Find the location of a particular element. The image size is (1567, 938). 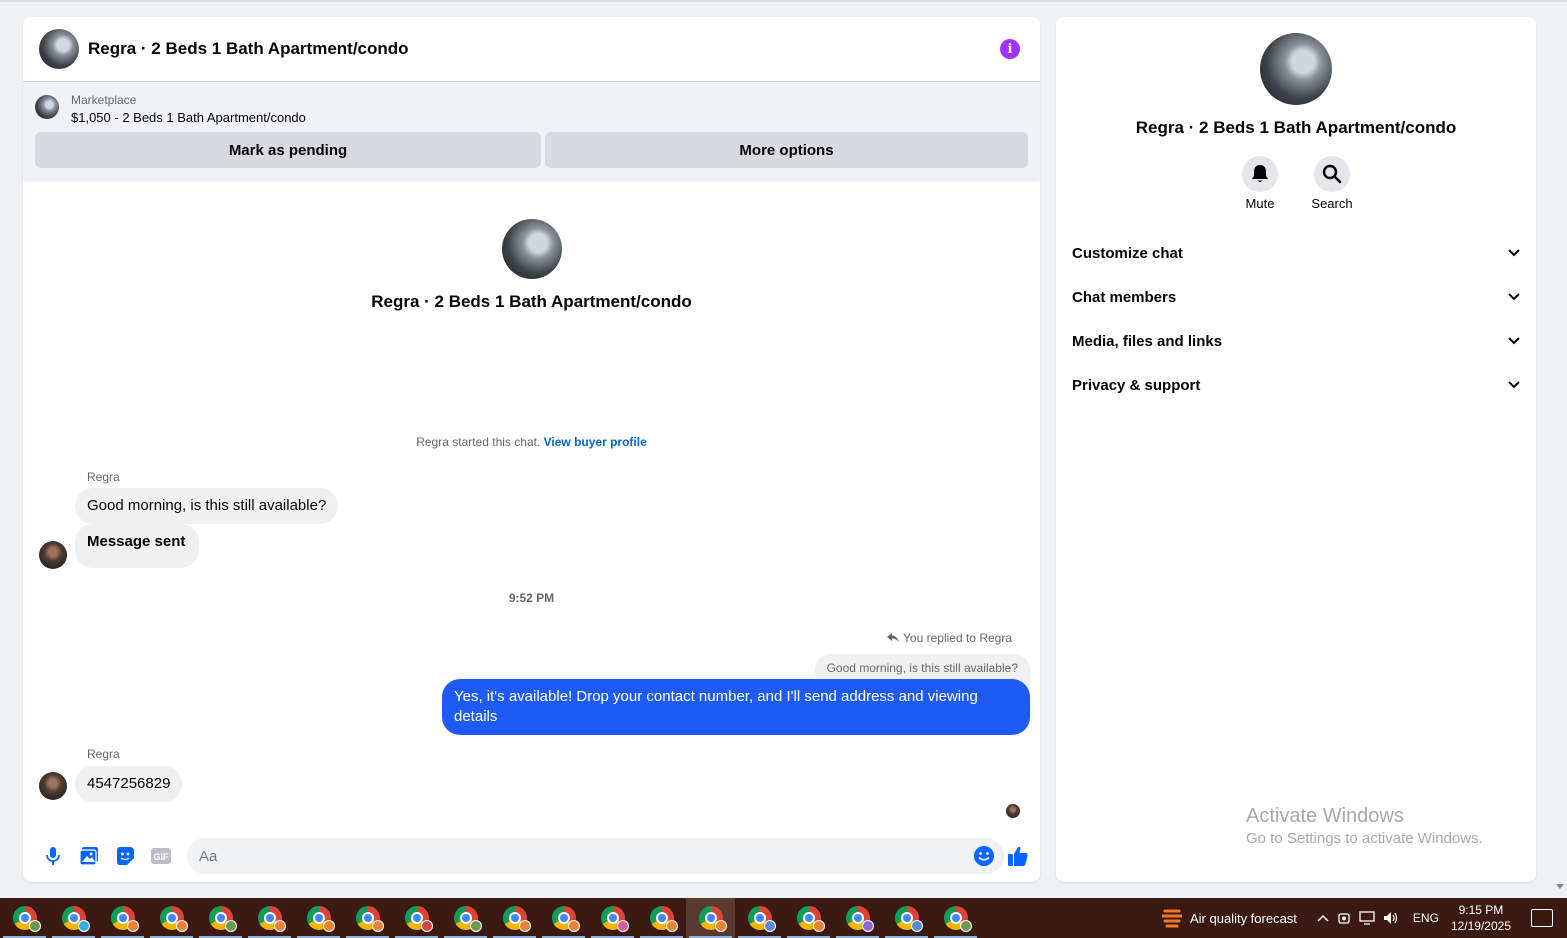

weather-widget: Air quality forecast is located at coordinates (1229, 918).